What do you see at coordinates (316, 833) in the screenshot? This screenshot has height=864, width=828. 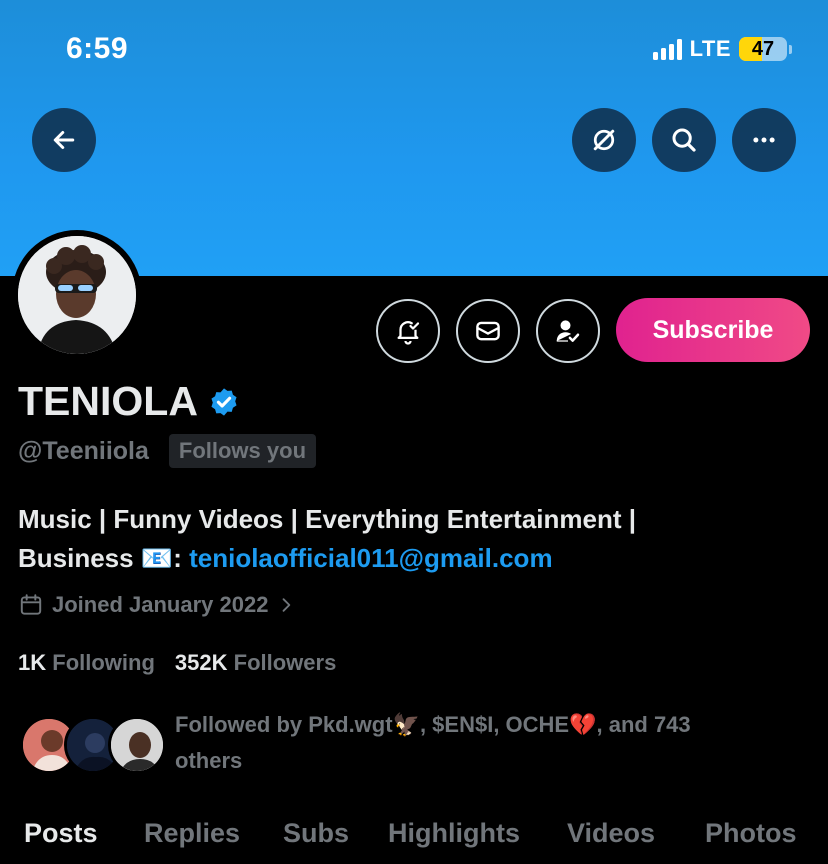 I see `tab-subs: Subs` at bounding box center [316, 833].